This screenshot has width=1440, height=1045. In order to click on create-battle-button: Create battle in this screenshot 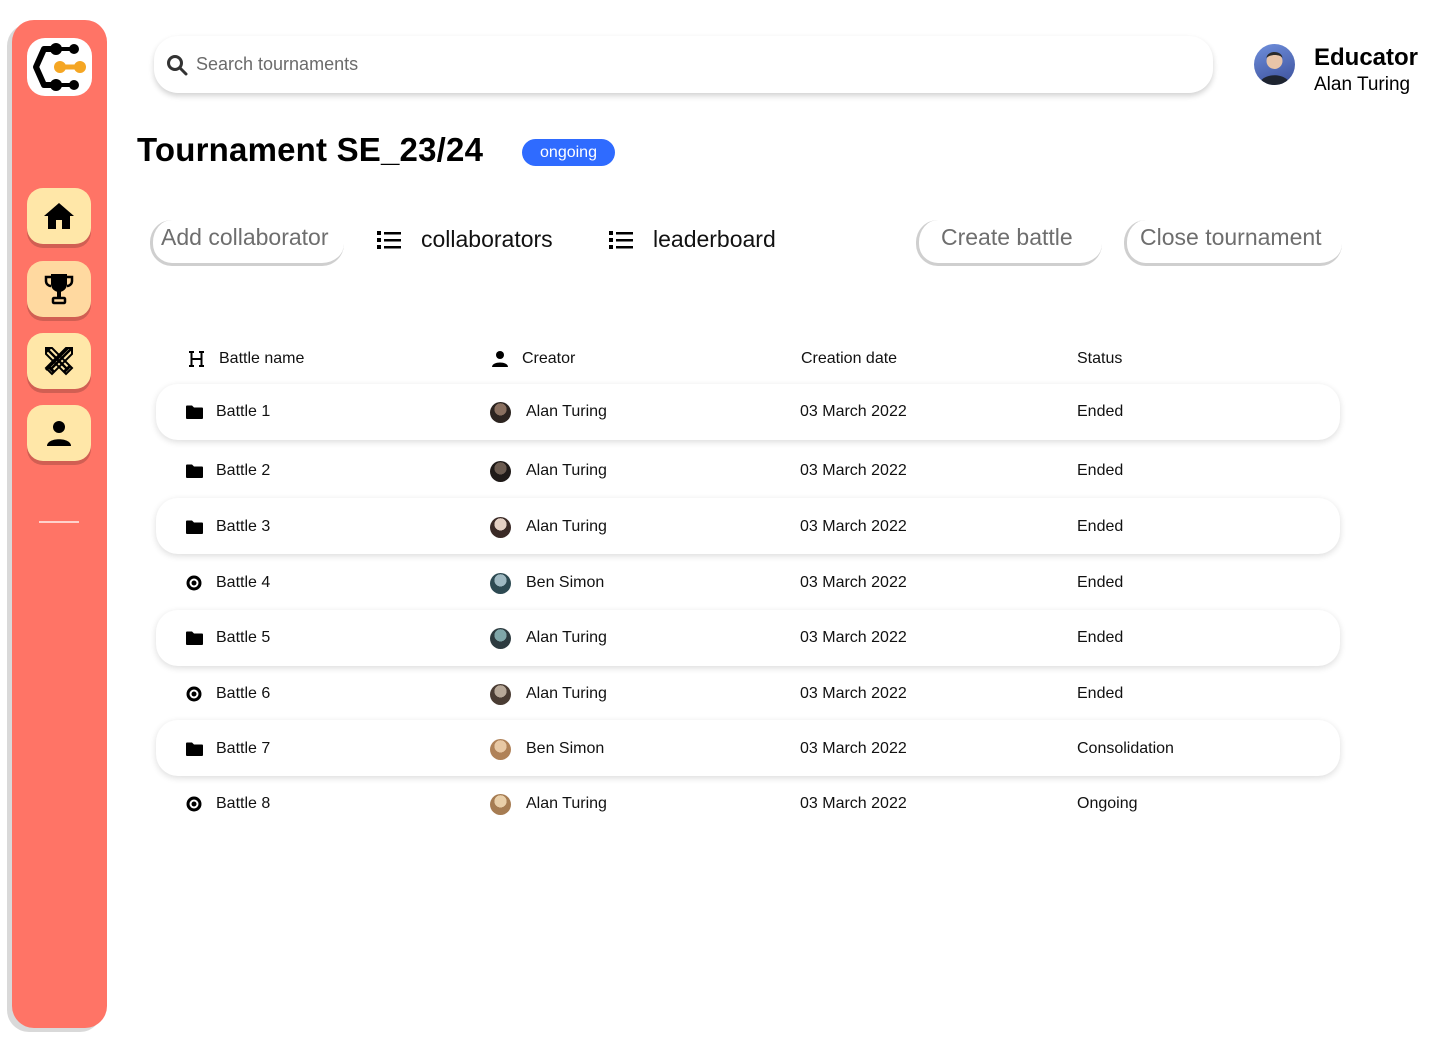, I will do `click(1009, 243)`.